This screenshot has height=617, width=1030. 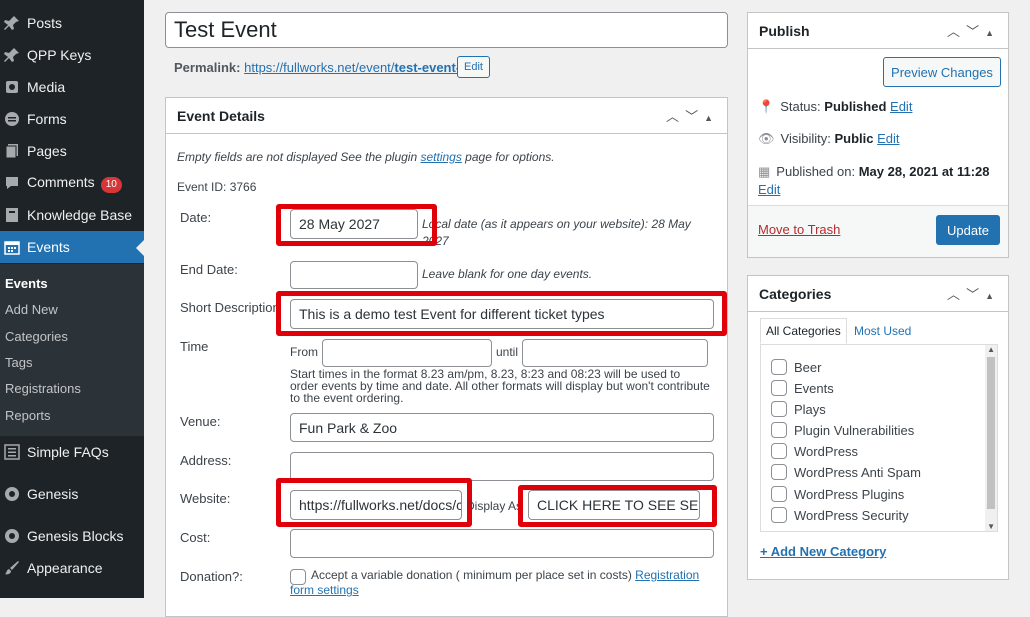 I want to click on calendar-icon, so click(x=12, y=247).